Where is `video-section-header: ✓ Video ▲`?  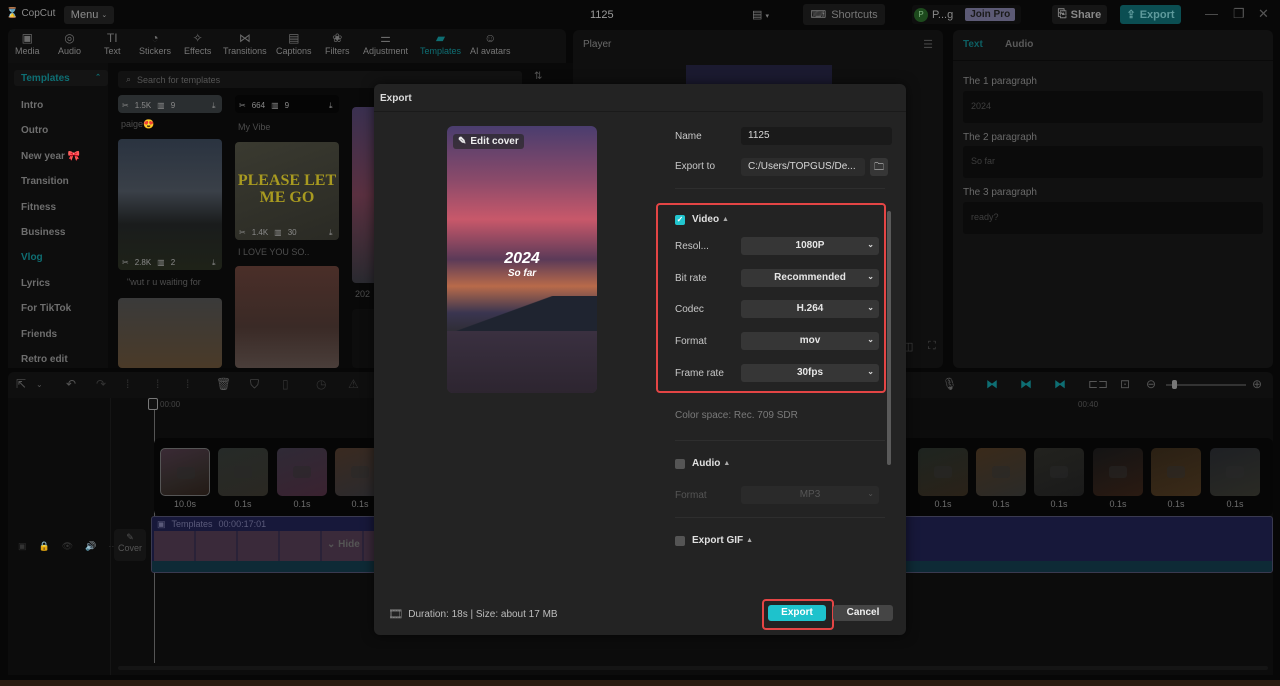
video-section-header: ✓ Video ▲ is located at coordinates (702, 219).